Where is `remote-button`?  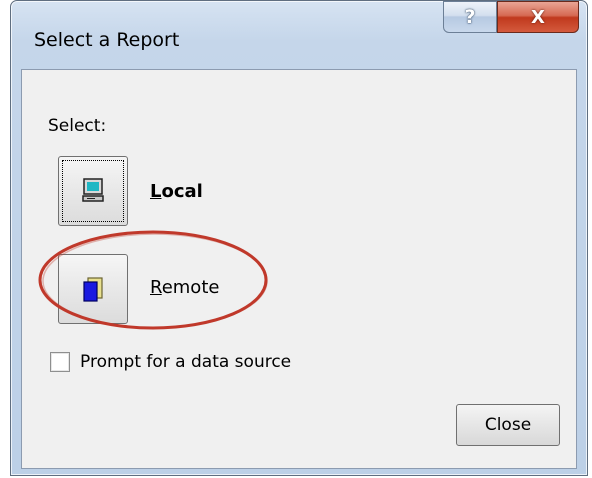 remote-button is located at coordinates (93, 289).